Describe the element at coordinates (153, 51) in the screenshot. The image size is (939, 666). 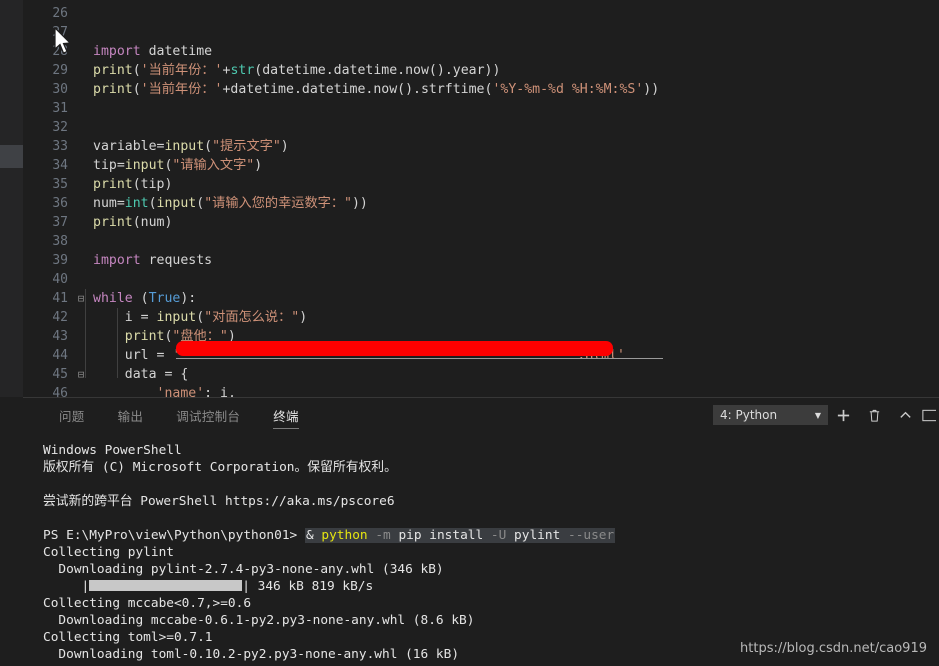
I see `code-text: import datetime` at that location.